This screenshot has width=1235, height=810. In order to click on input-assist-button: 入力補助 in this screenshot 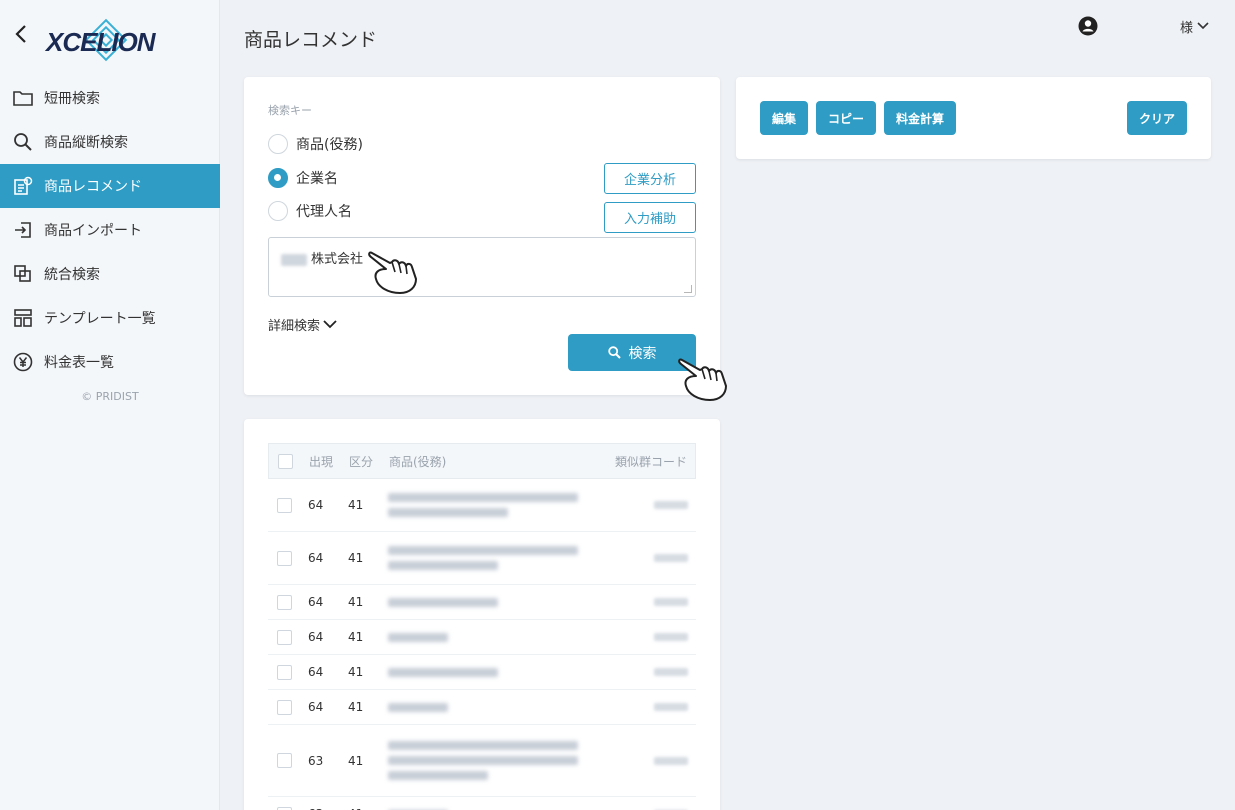, I will do `click(650, 217)`.